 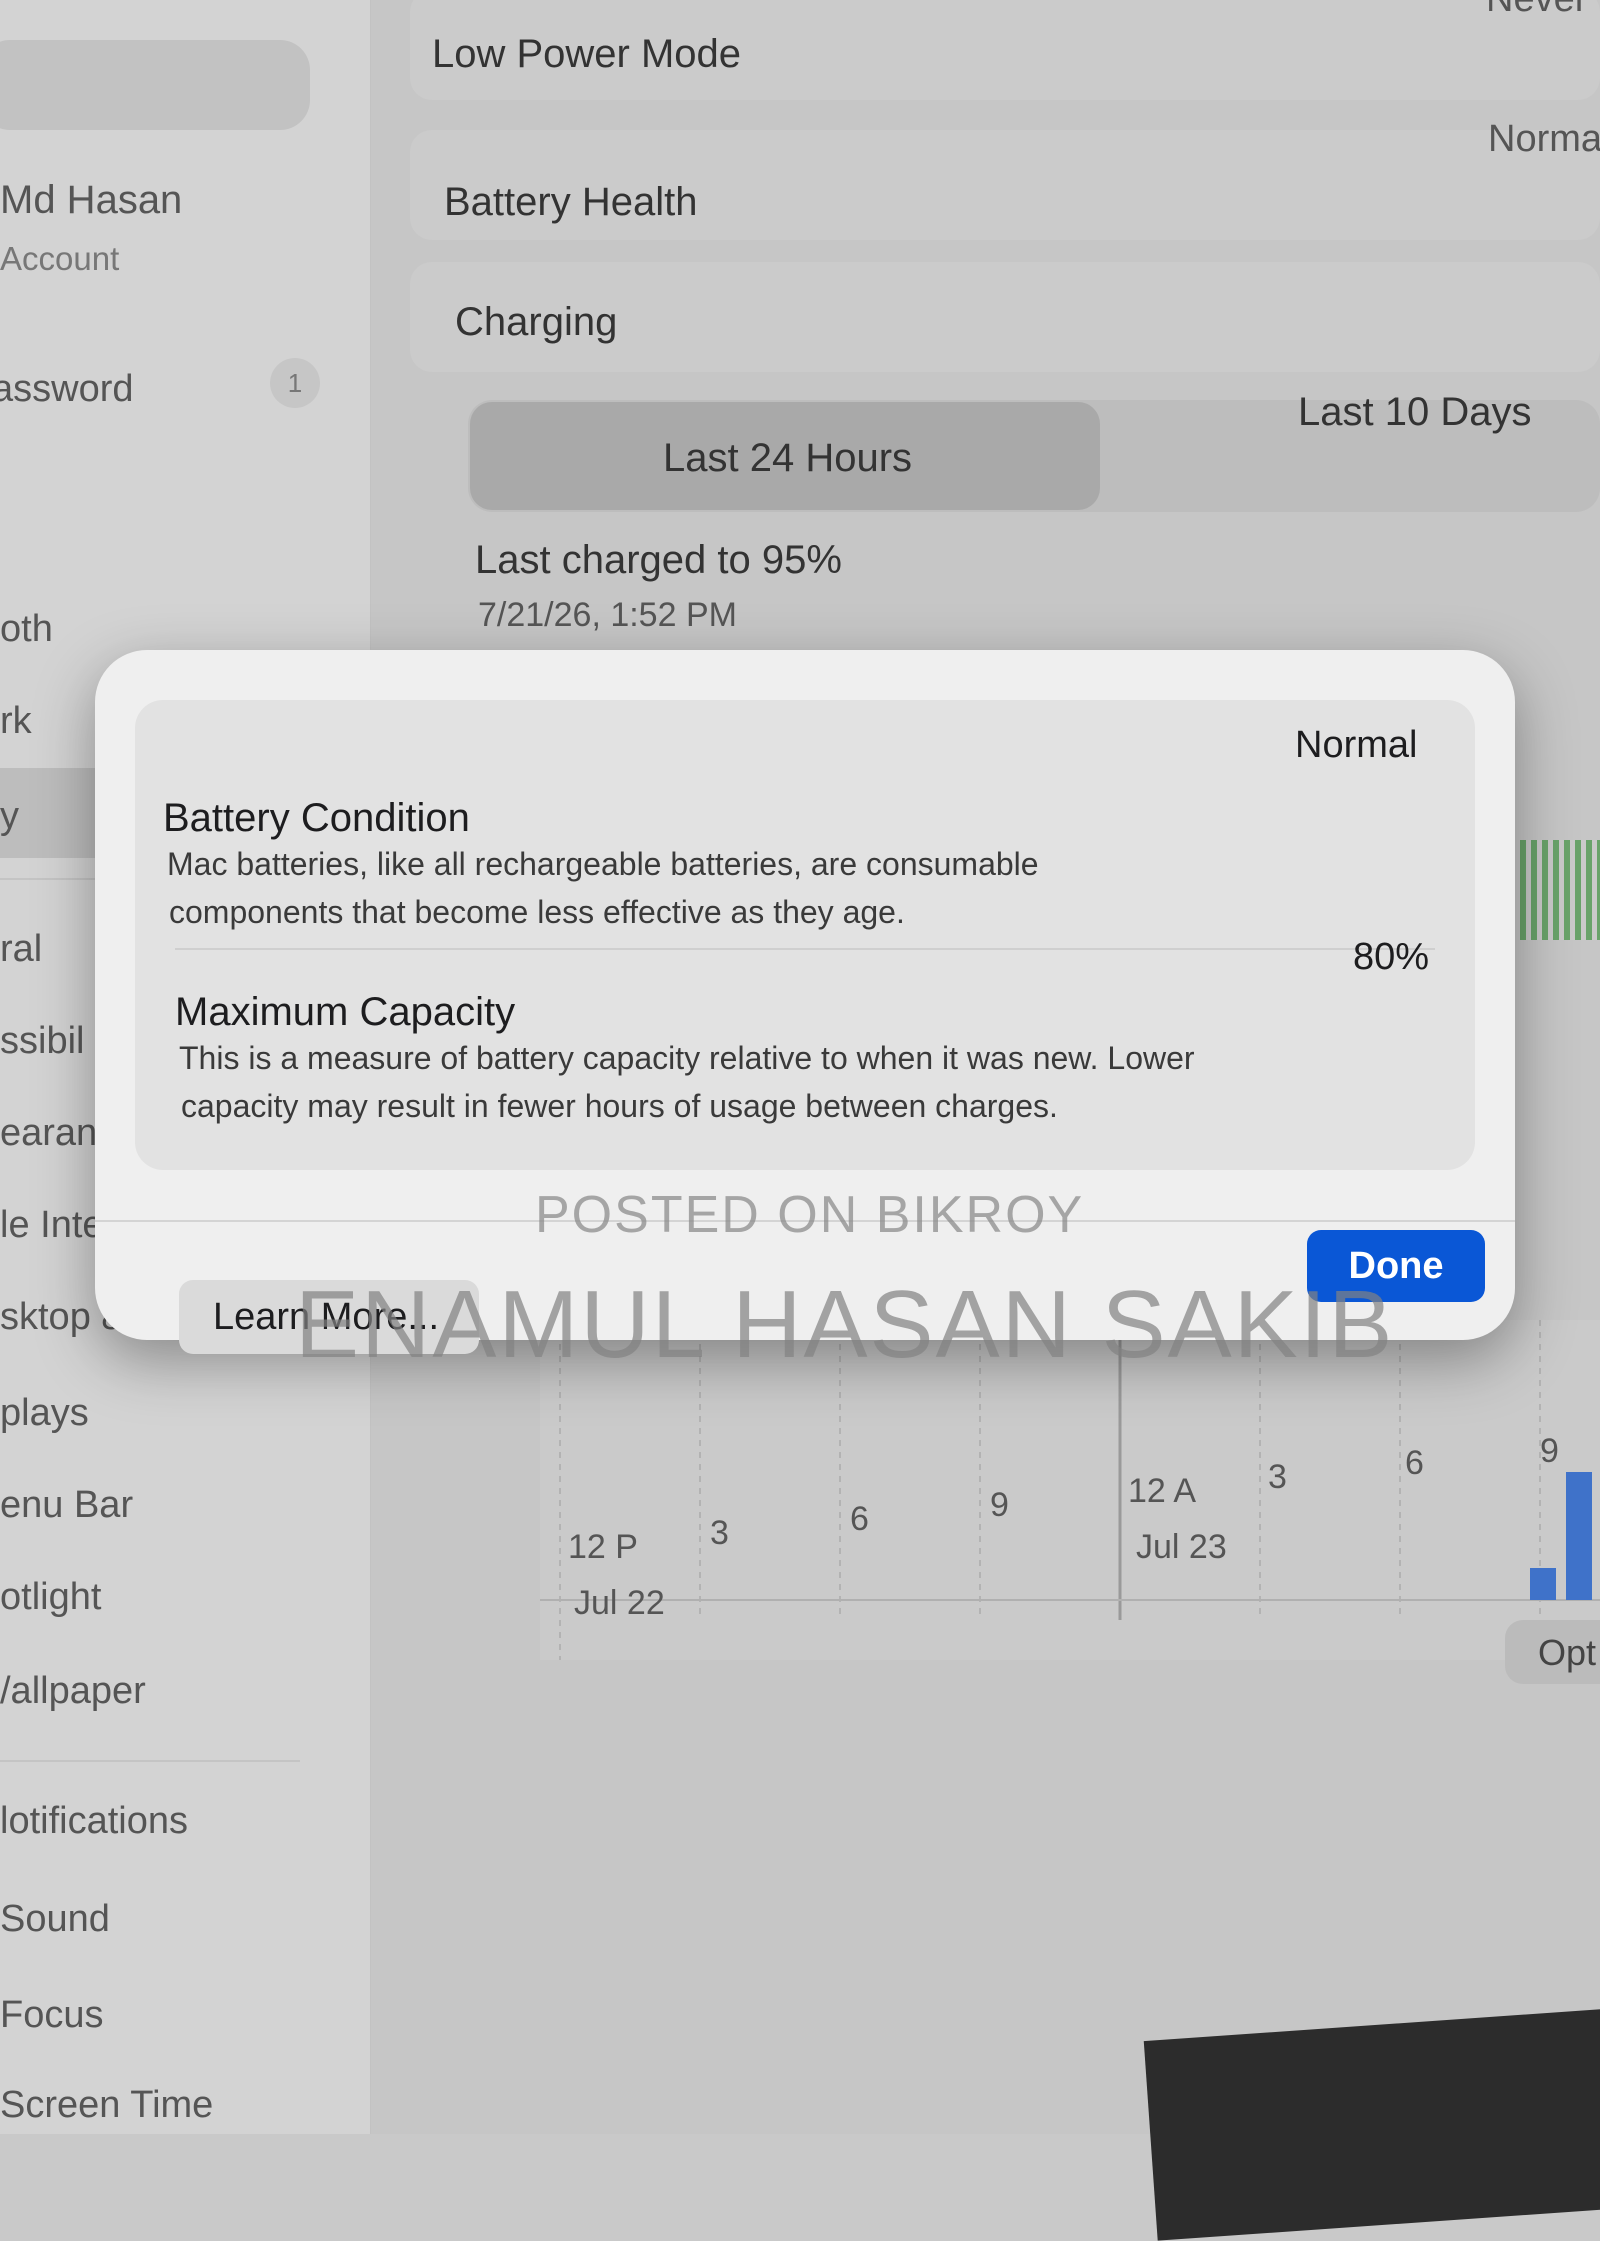 What do you see at coordinates (26, 629) in the screenshot?
I see `sidebar-item-bluetooth: oth` at bounding box center [26, 629].